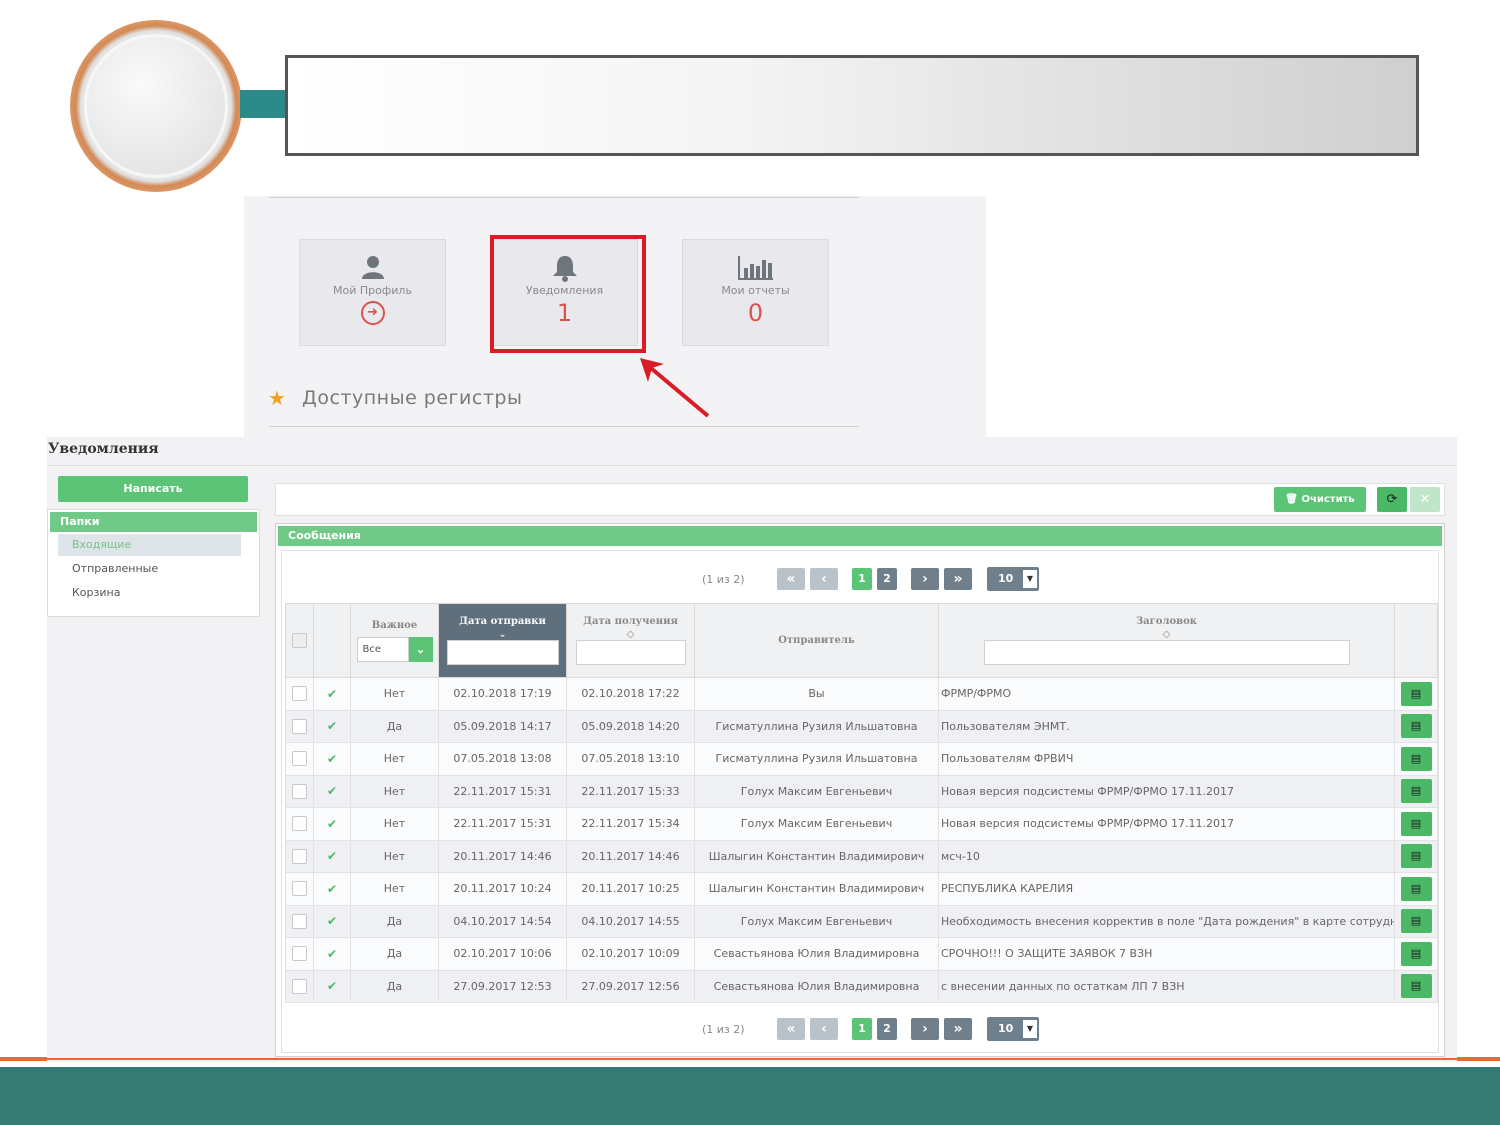  What do you see at coordinates (755, 292) in the screenshot?
I see `tile-my-reports: Мои отчеты 0` at bounding box center [755, 292].